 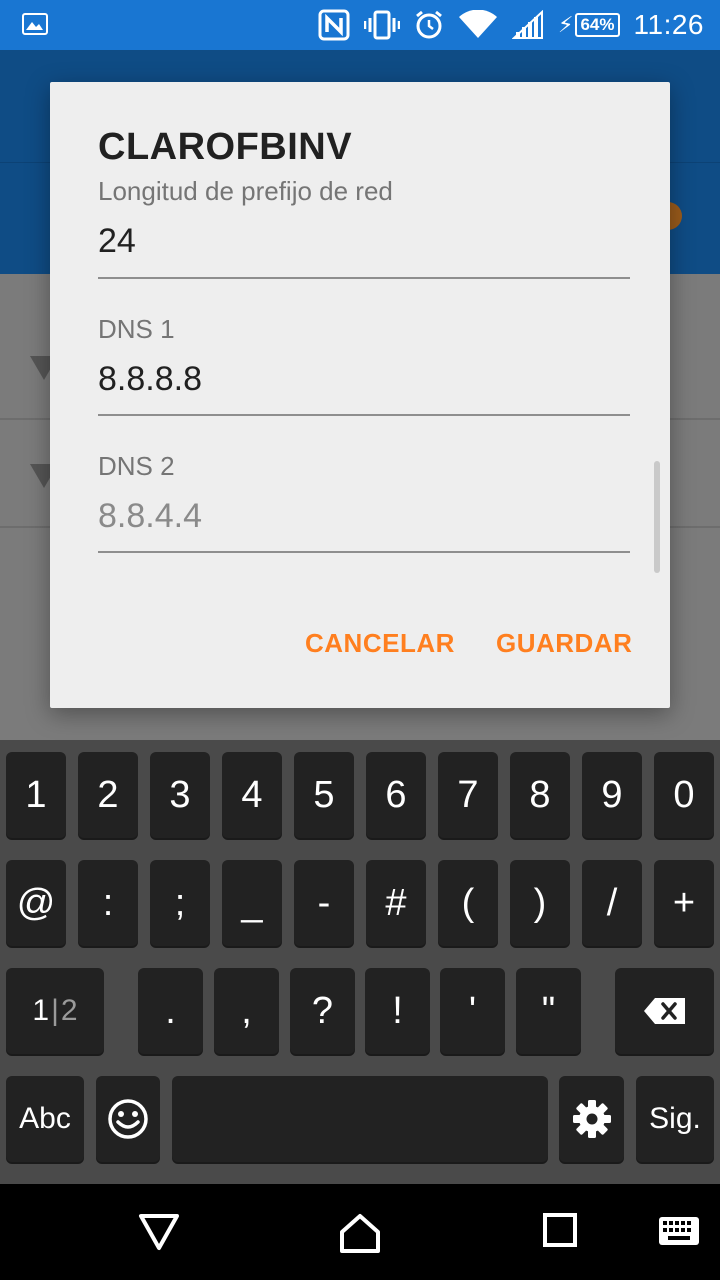 I want to click on key-5: 5, so click(x=324, y=795).